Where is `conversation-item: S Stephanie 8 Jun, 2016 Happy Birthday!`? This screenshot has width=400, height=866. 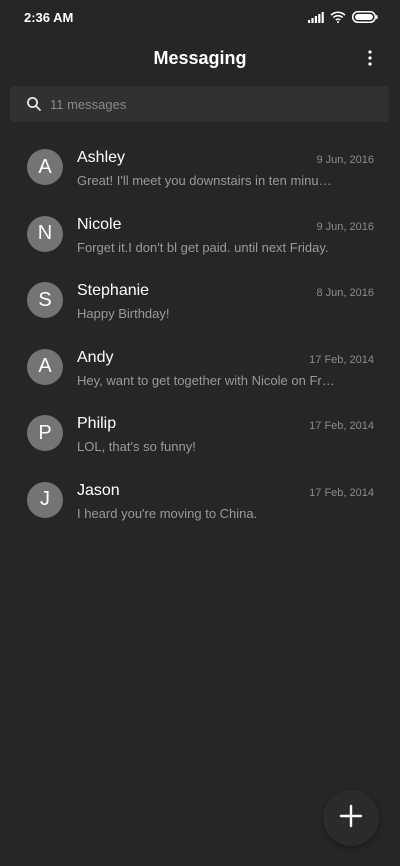 conversation-item: S Stephanie 8 Jun, 2016 Happy Birthday! is located at coordinates (200, 300).